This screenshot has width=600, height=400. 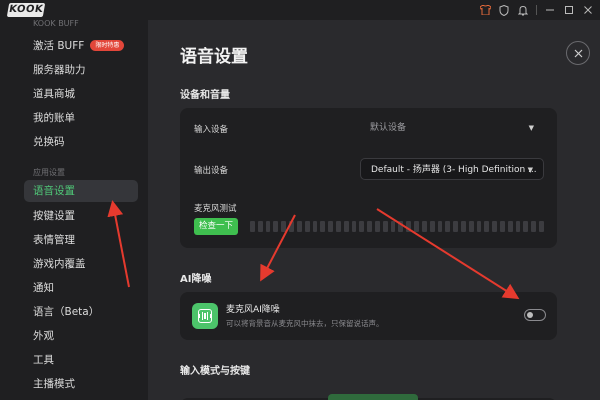 I want to click on ai-noise-toggle, so click(x=535, y=315).